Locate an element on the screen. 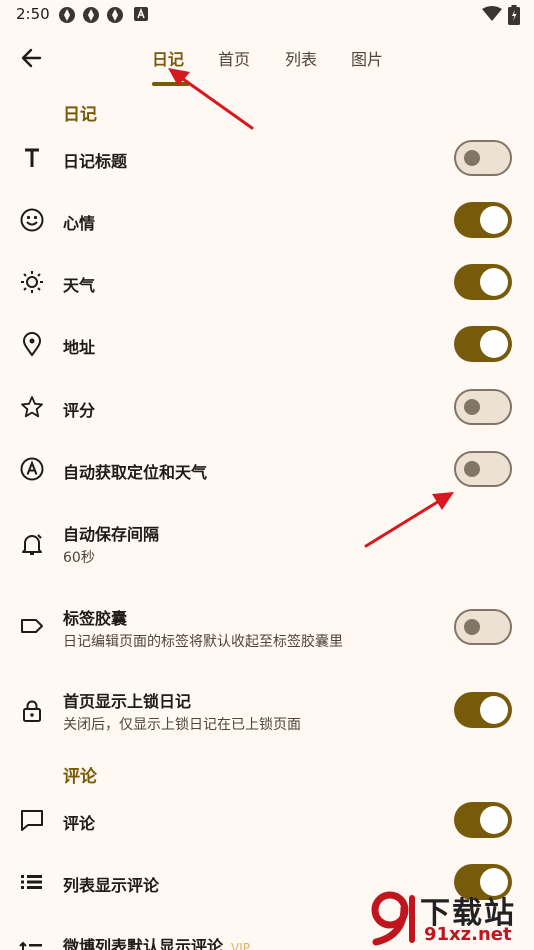 This screenshot has width=534, height=950. setting-weather: 天气 is located at coordinates (267, 282).